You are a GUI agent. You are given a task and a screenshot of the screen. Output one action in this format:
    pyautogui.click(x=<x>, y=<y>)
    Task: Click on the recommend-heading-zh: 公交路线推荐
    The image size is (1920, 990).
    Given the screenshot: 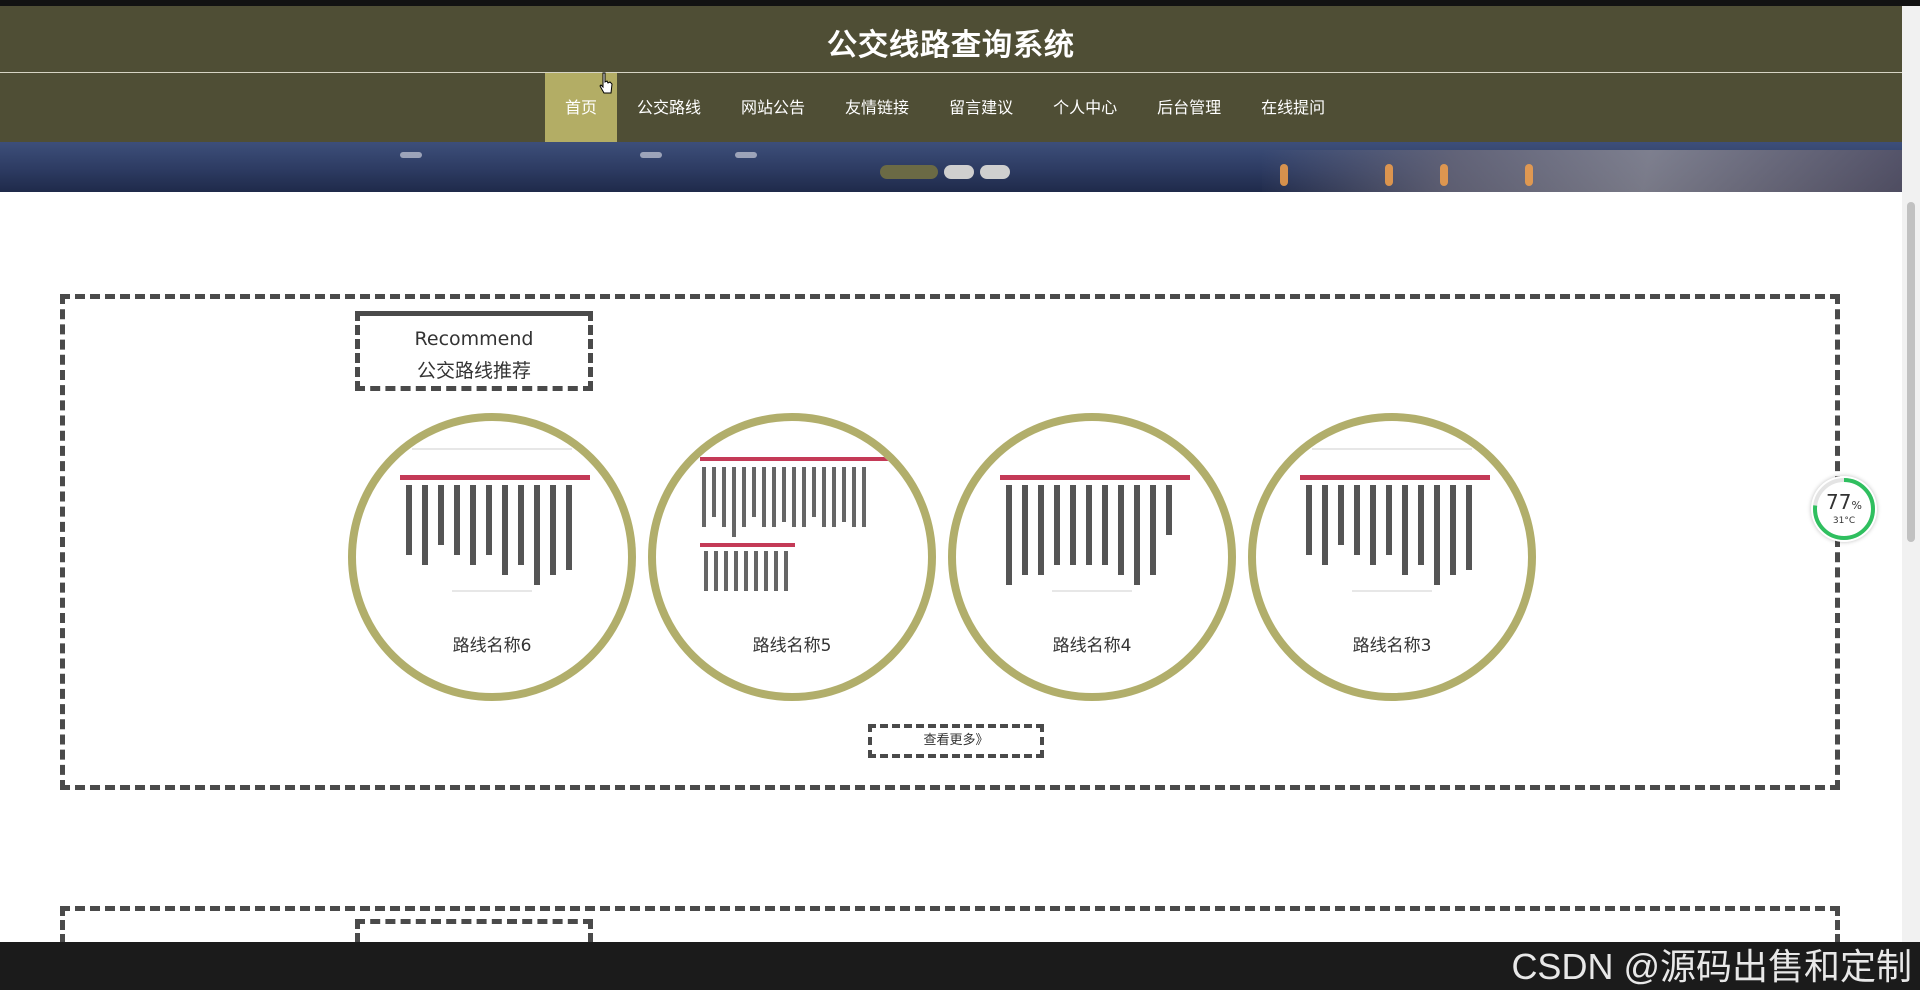 What is the action you would take?
    pyautogui.click(x=473, y=371)
    